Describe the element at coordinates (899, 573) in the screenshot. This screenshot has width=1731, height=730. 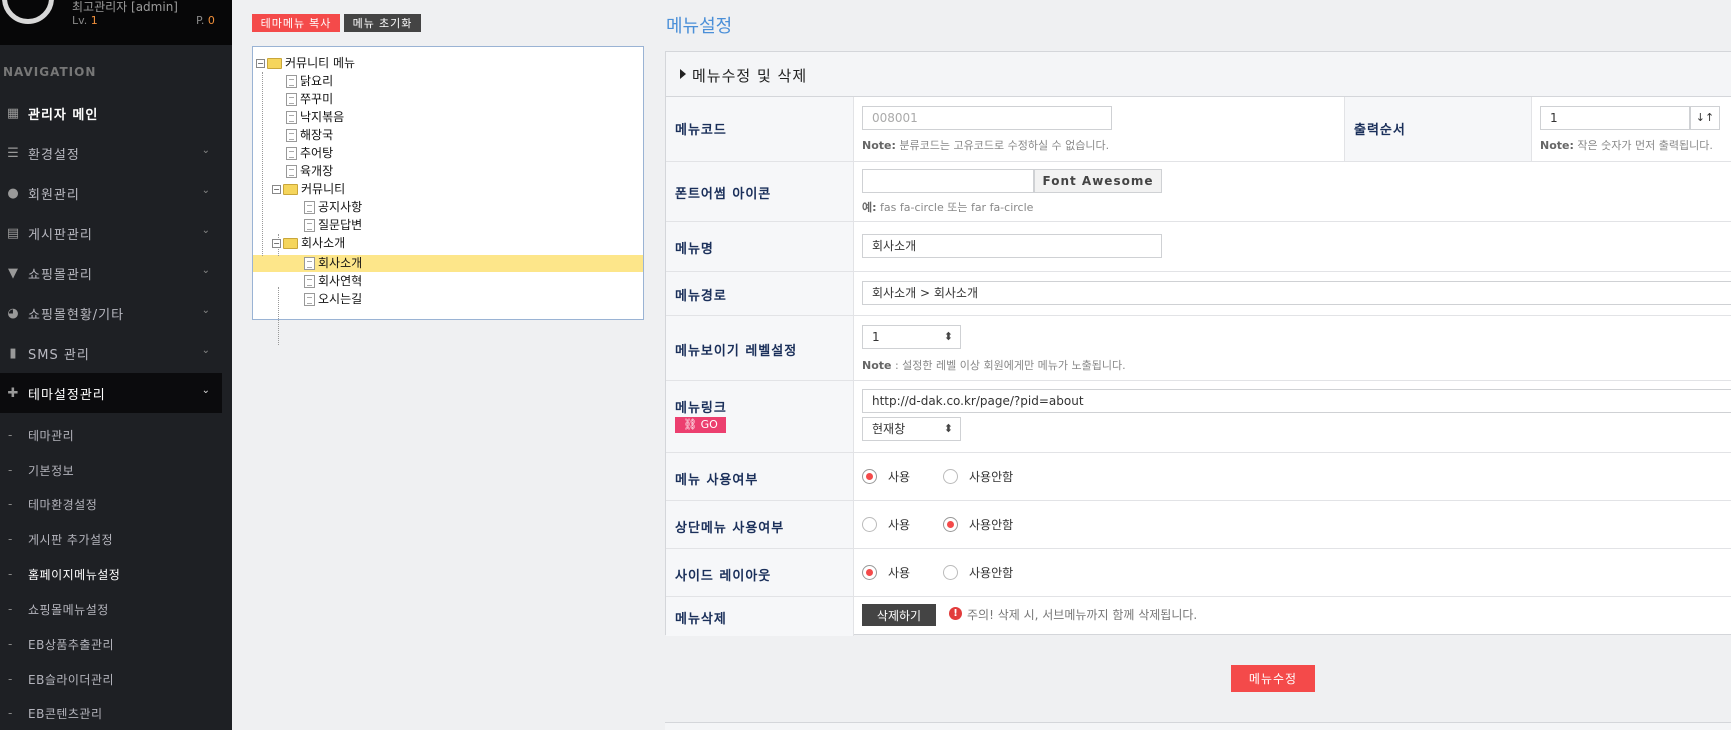
I see `radio-label: 사용` at that location.